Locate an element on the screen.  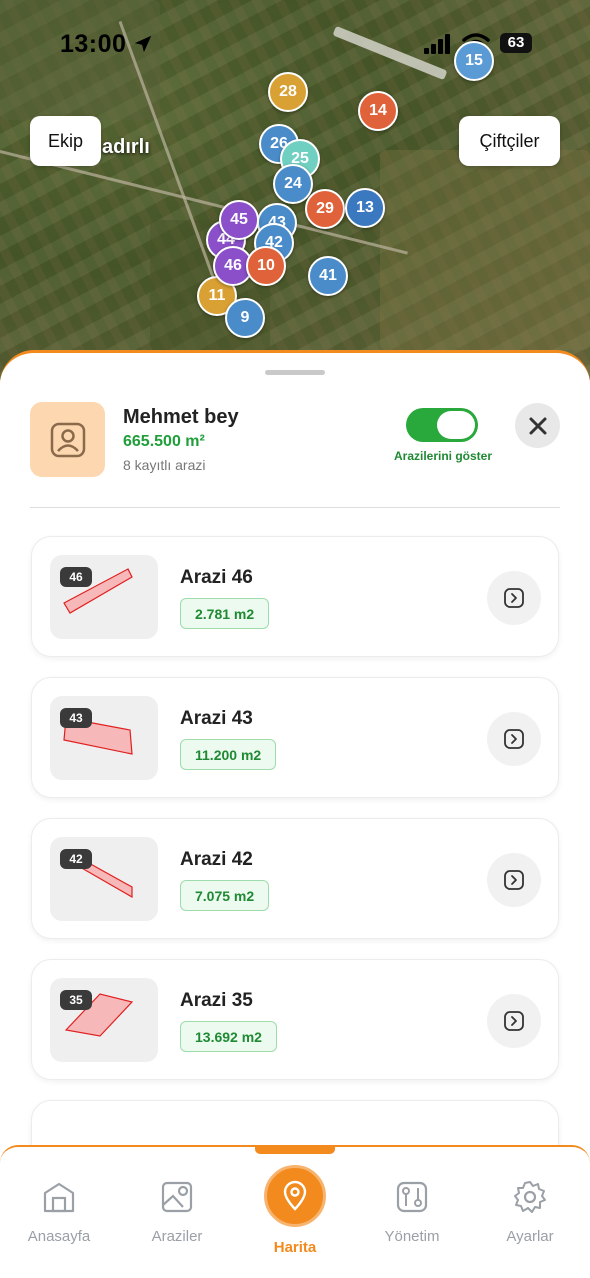
parcel-name: Arazi 46 is located at coordinates (216, 577).